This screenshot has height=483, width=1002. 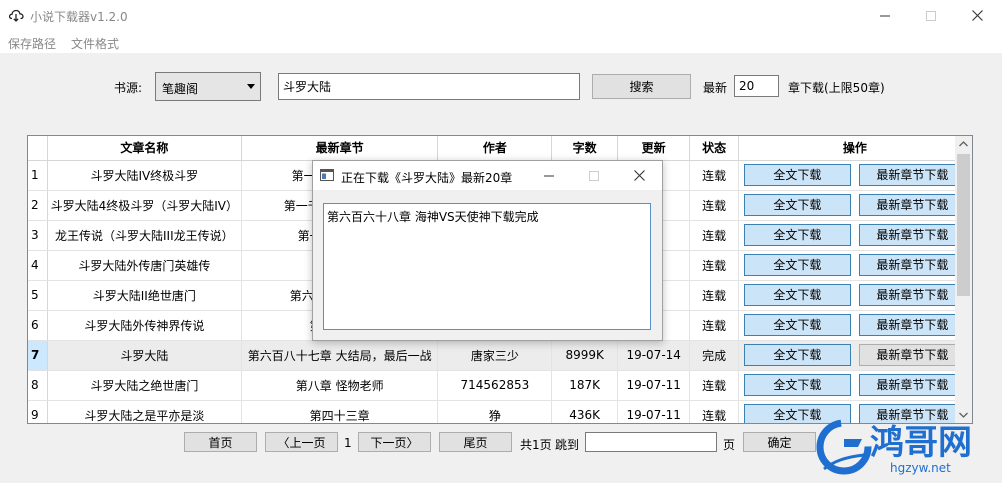 I want to click on header-word-count: 字数, so click(x=584, y=148).